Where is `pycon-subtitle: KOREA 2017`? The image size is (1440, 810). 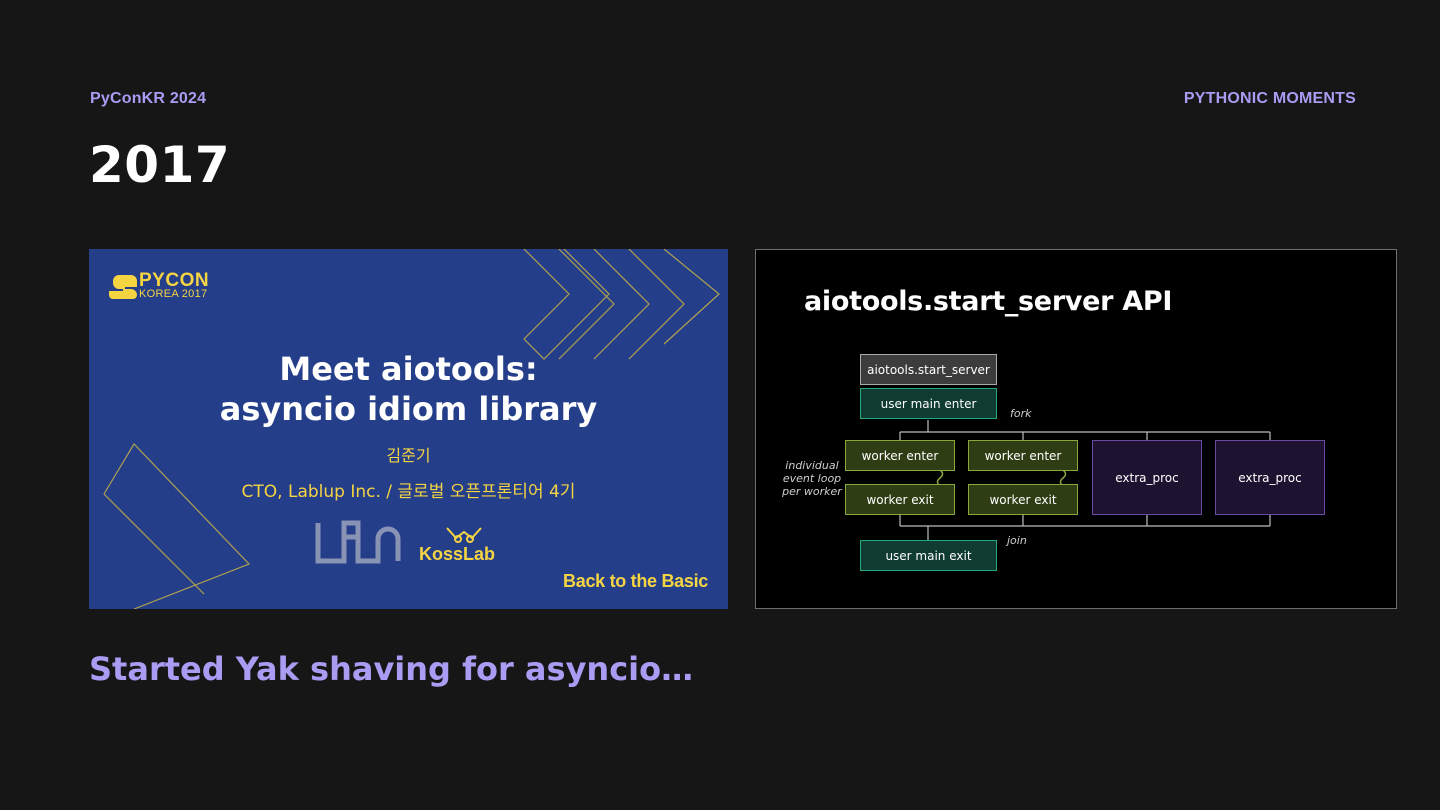 pycon-subtitle: KOREA 2017 is located at coordinates (173, 294).